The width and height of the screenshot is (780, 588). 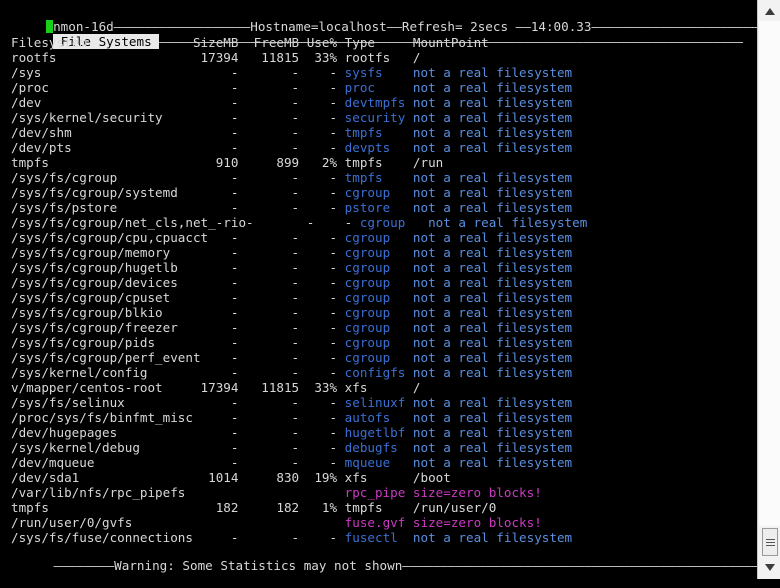 What do you see at coordinates (378, 102) in the screenshot?
I see `cell-type: devtmpfs` at bounding box center [378, 102].